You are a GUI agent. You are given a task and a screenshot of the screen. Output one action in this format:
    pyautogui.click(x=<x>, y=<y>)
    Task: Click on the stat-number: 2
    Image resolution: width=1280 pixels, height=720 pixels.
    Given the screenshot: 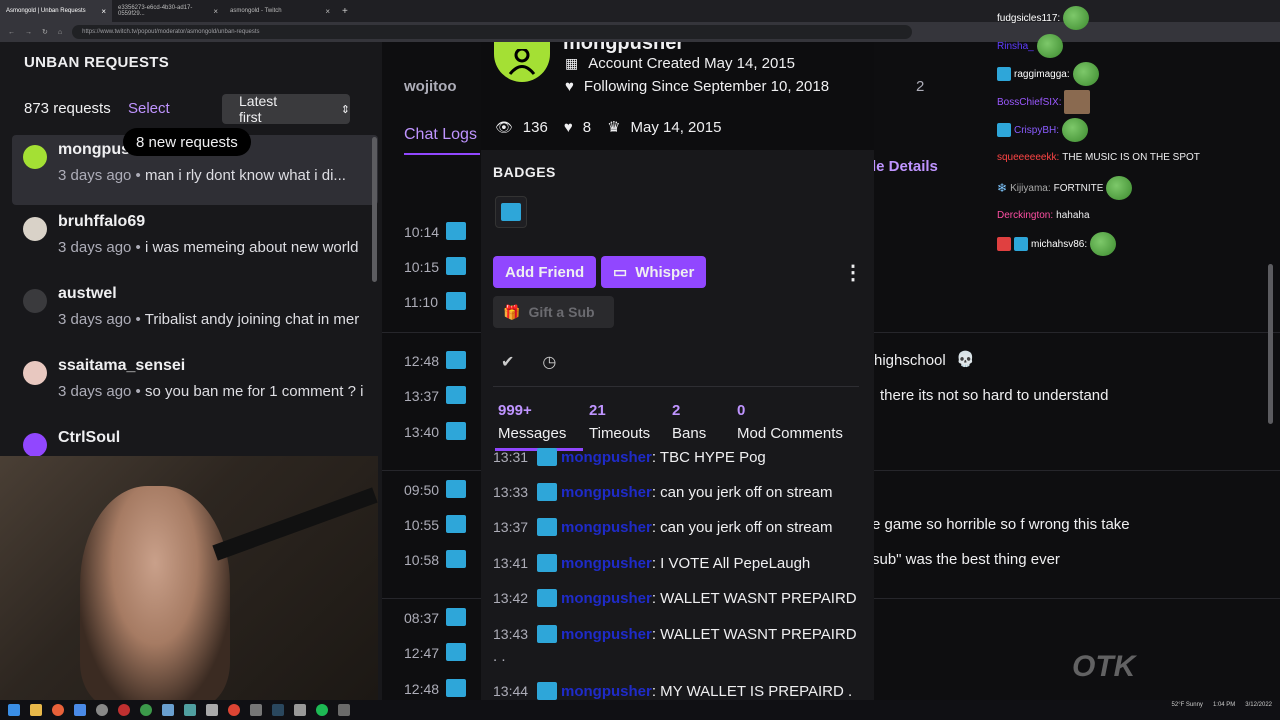 What is the action you would take?
    pyautogui.click(x=676, y=410)
    